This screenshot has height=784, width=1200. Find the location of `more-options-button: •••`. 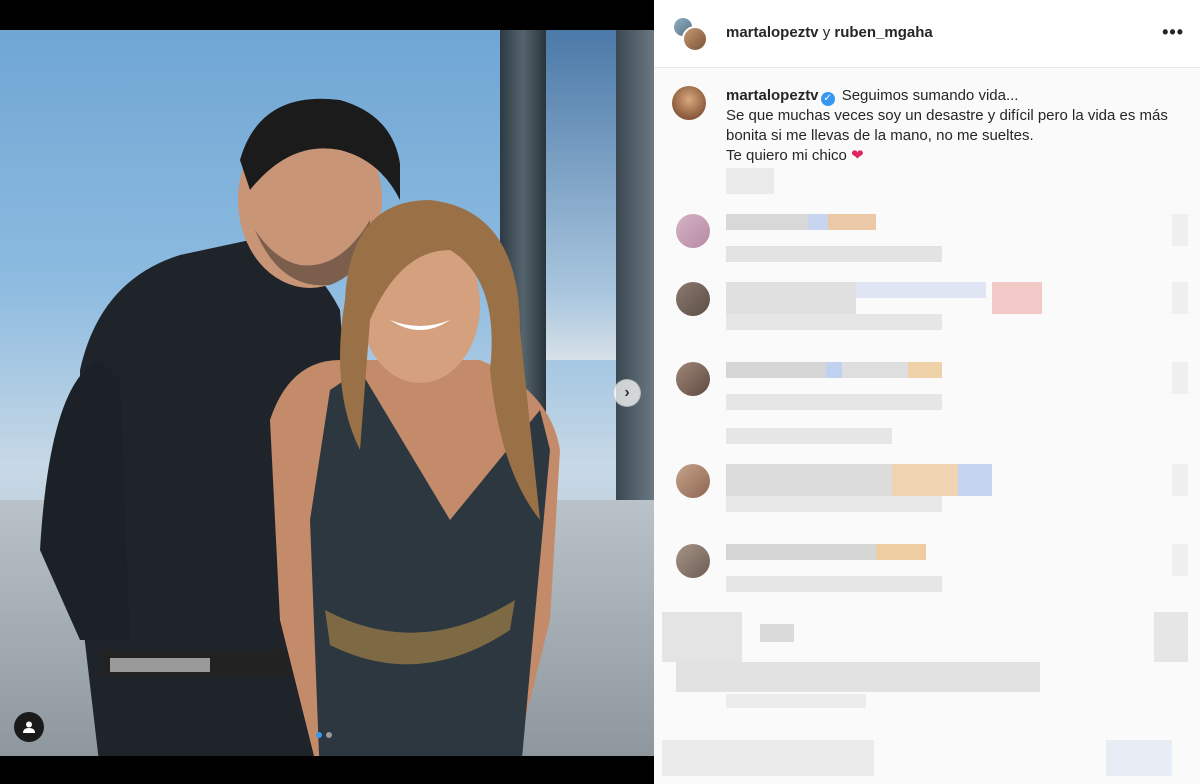

more-options-button: ••• is located at coordinates (1173, 32).